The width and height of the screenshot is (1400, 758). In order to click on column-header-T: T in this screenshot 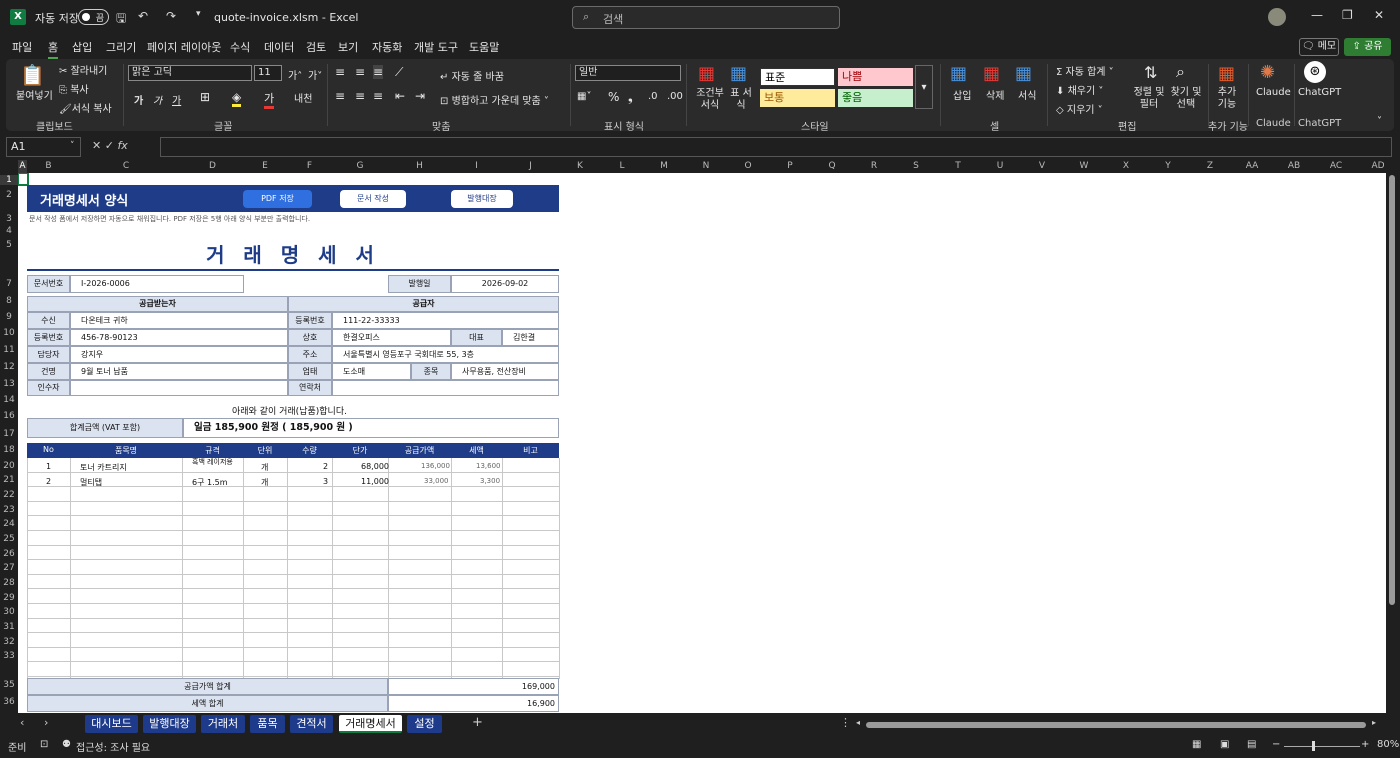, I will do `click(958, 166)`.